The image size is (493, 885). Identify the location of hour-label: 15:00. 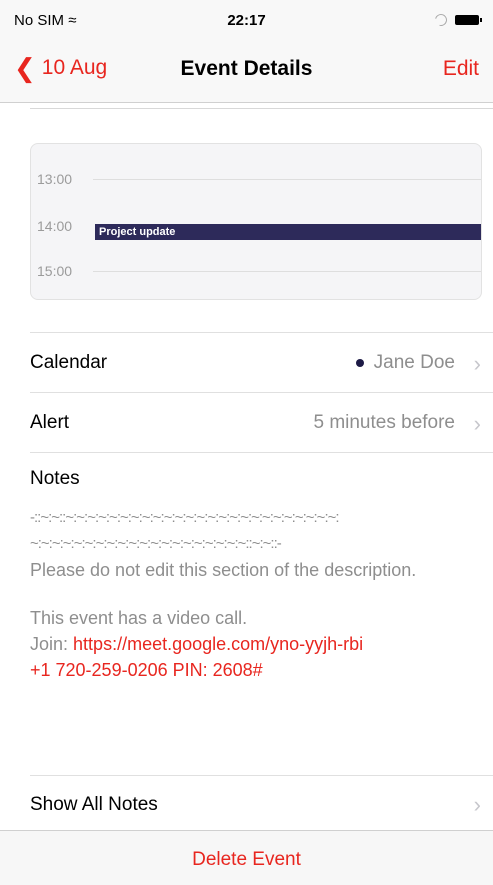
(55, 271).